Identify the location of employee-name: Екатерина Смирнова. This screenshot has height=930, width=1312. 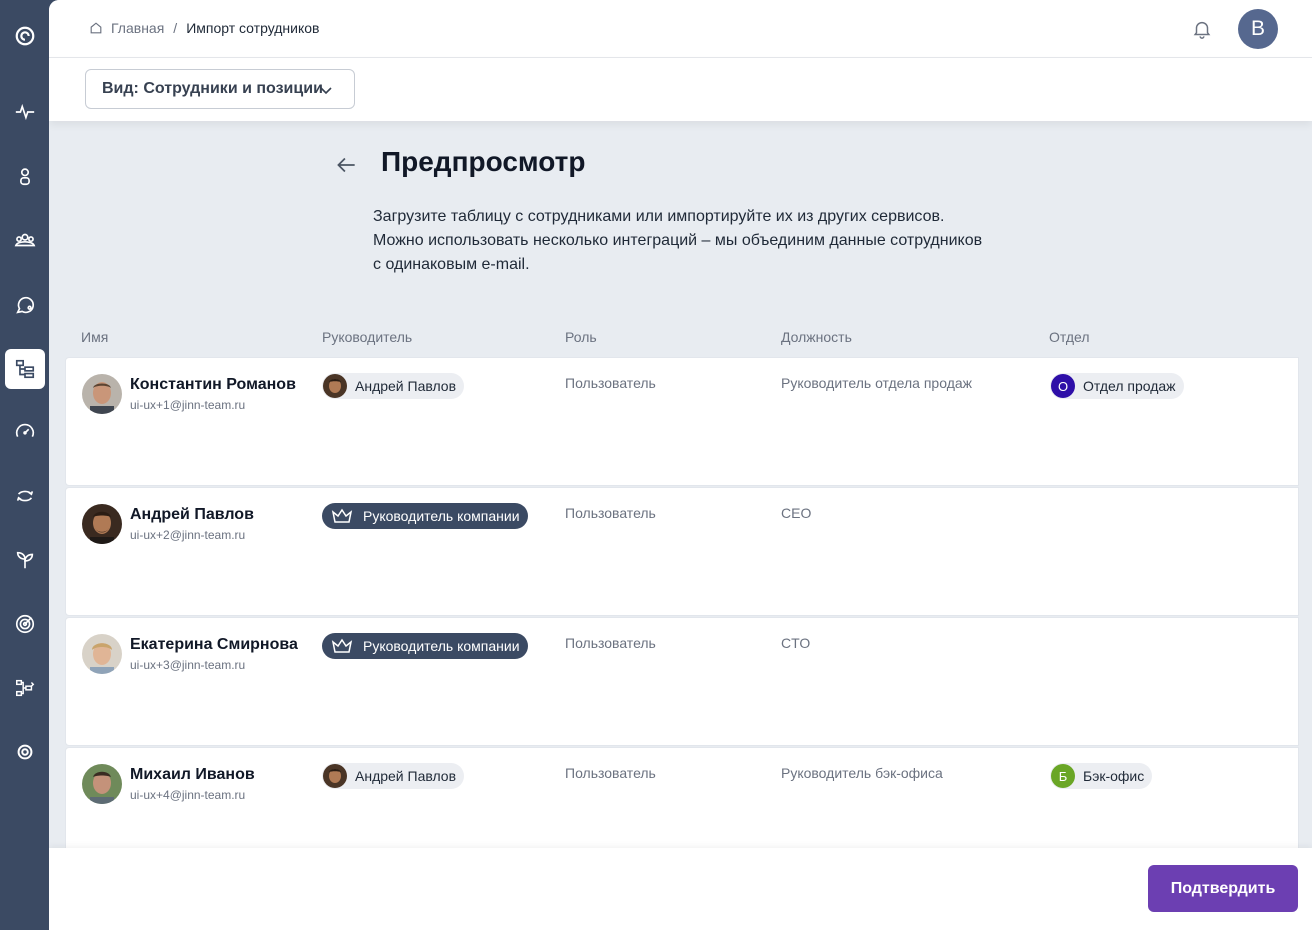
(214, 644).